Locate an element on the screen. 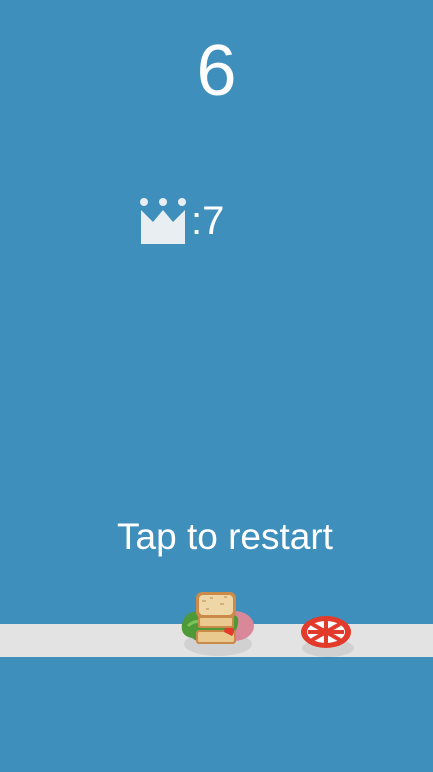 The width and height of the screenshot is (433, 772). tap-to-restart-button: Tap to restart is located at coordinates (216, 537).